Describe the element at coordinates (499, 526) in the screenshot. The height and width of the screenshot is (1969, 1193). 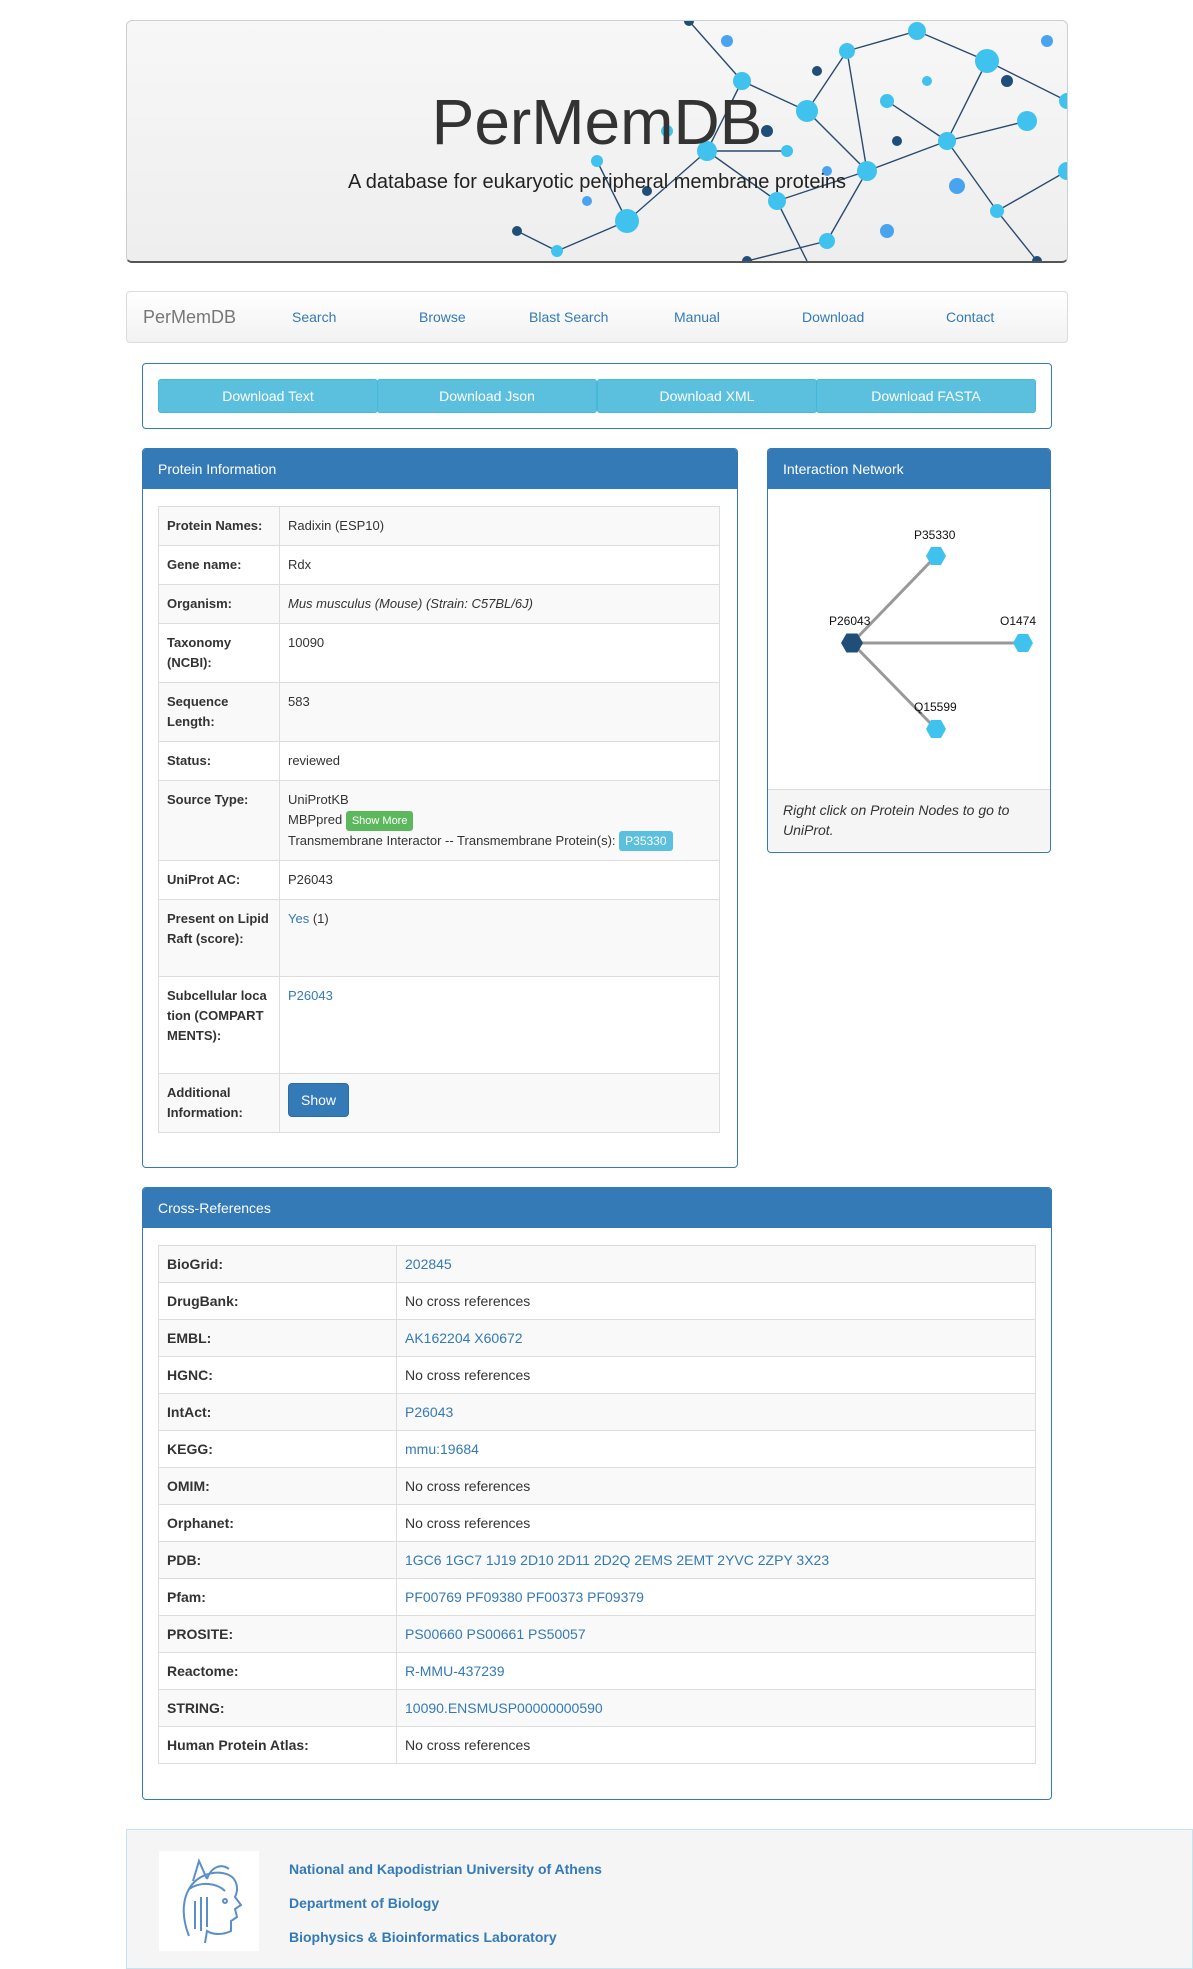
I see `protein-names-value: Radixin (ESP10)` at that location.